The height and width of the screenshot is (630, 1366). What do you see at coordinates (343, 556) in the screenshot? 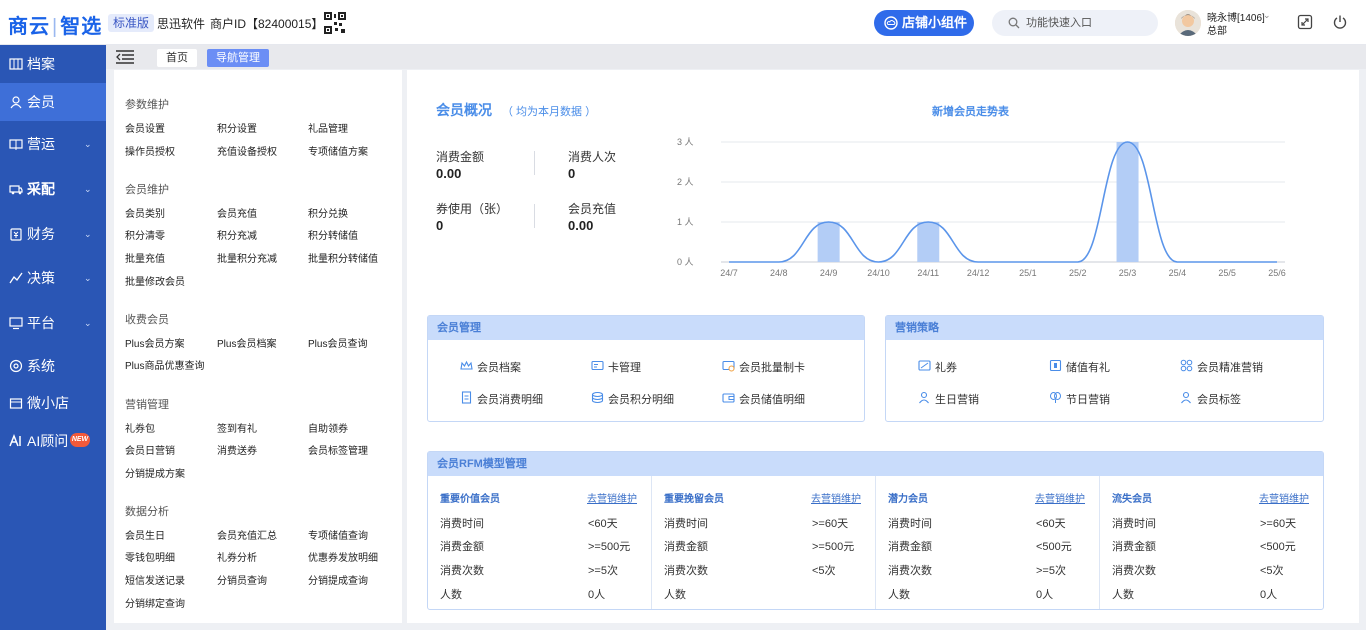
I see `menu-link: 优惠券发放明细` at bounding box center [343, 556].